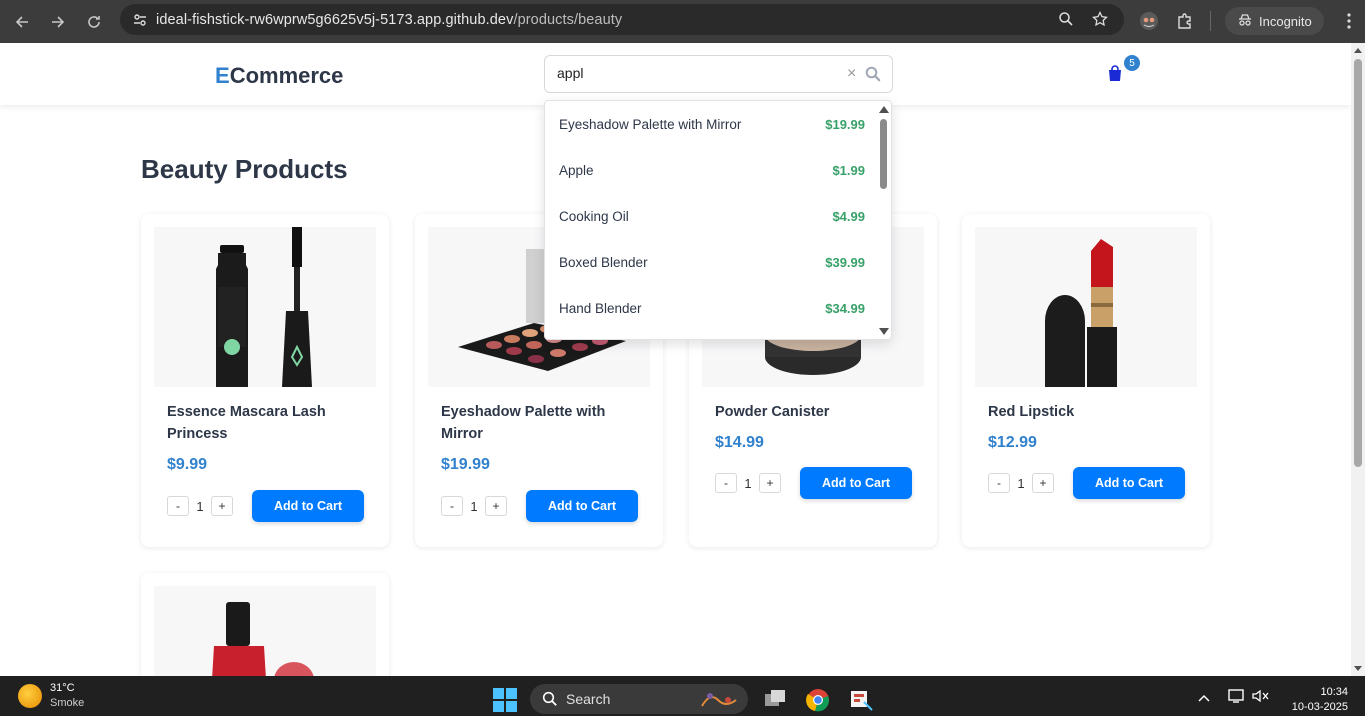 The image size is (1365, 716). What do you see at coordinates (883, 154) in the screenshot?
I see `scroll-thumb` at bounding box center [883, 154].